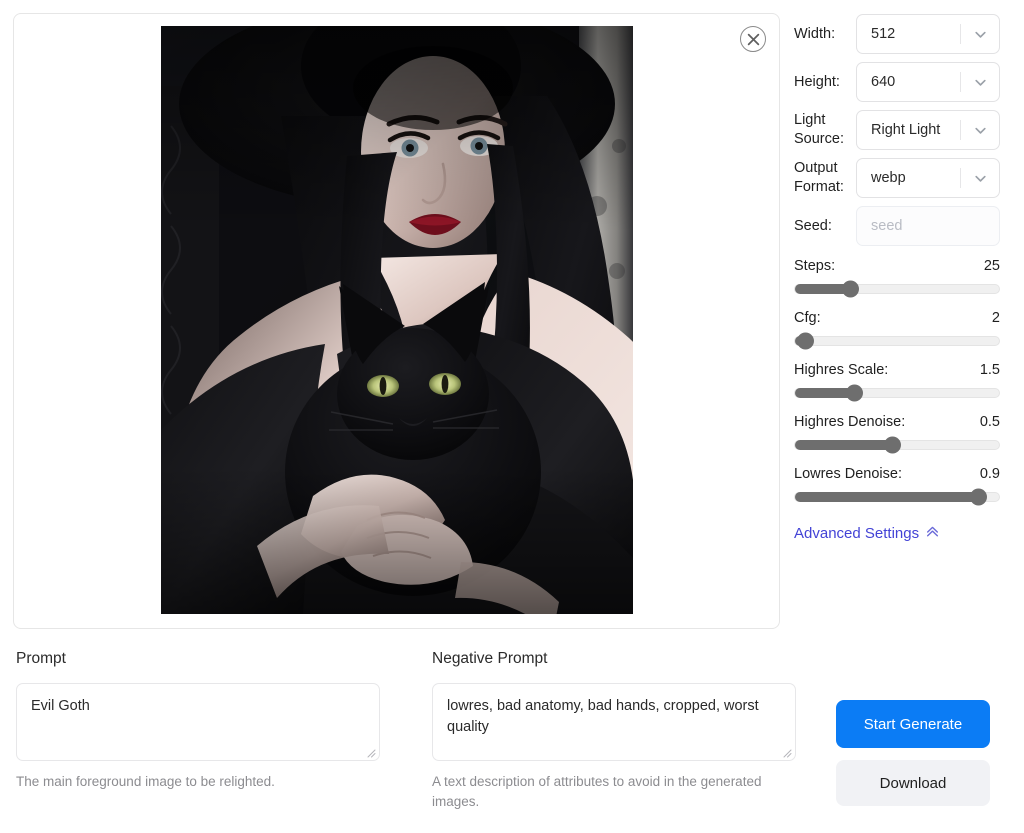 This screenshot has height=833, width=1024. I want to click on slider-lowres-denoise-fill, so click(887, 497).